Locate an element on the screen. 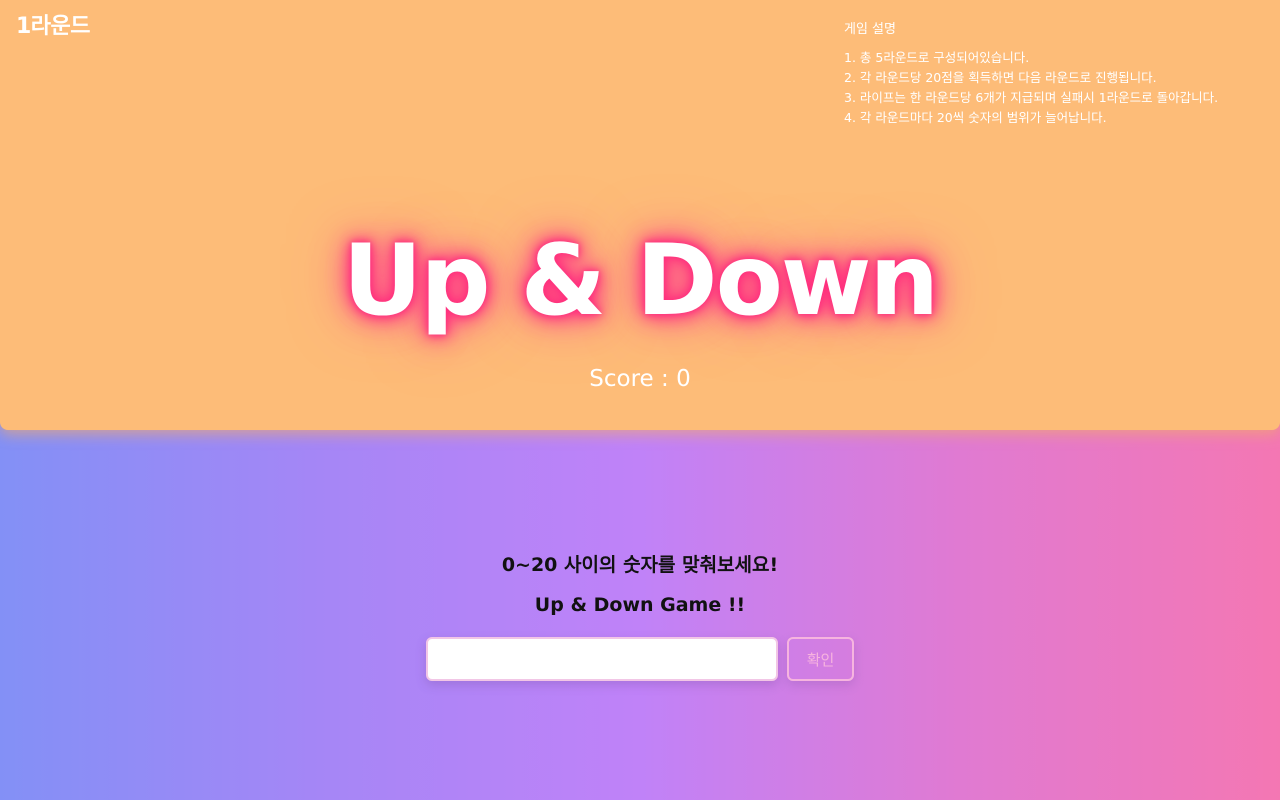 The width and height of the screenshot is (1280, 800). confirm-button: 확인 is located at coordinates (820, 659).